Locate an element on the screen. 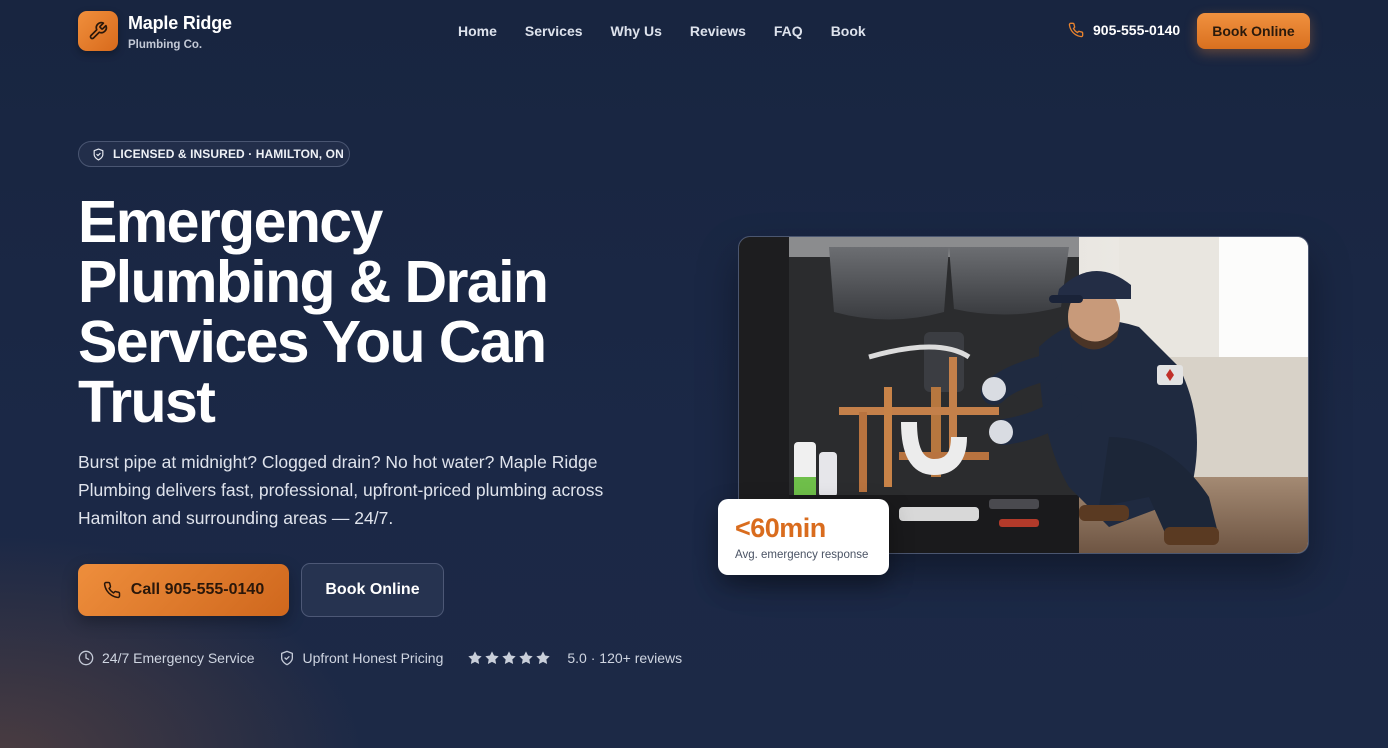 The image size is (1388, 748). trust-emergency: 24/7 Emergency Service is located at coordinates (166, 658).